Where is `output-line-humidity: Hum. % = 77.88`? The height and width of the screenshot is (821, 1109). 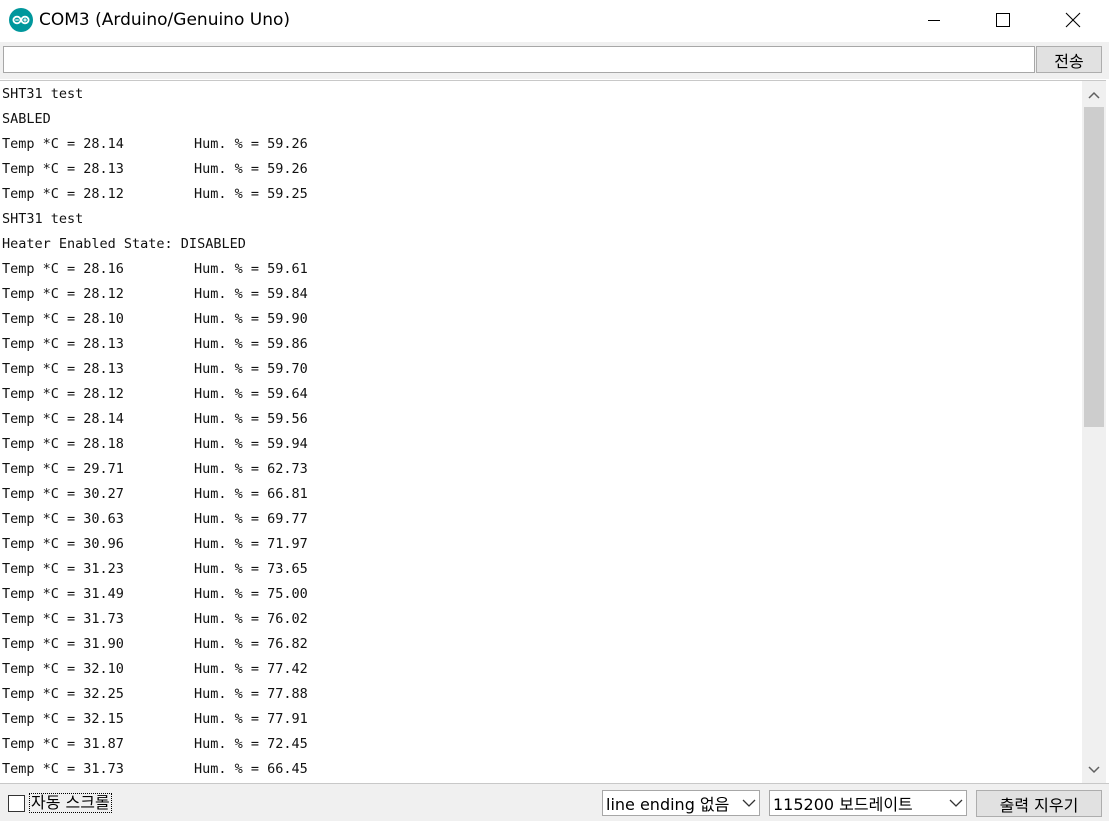 output-line-humidity: Hum. % = 77.88 is located at coordinates (251, 694).